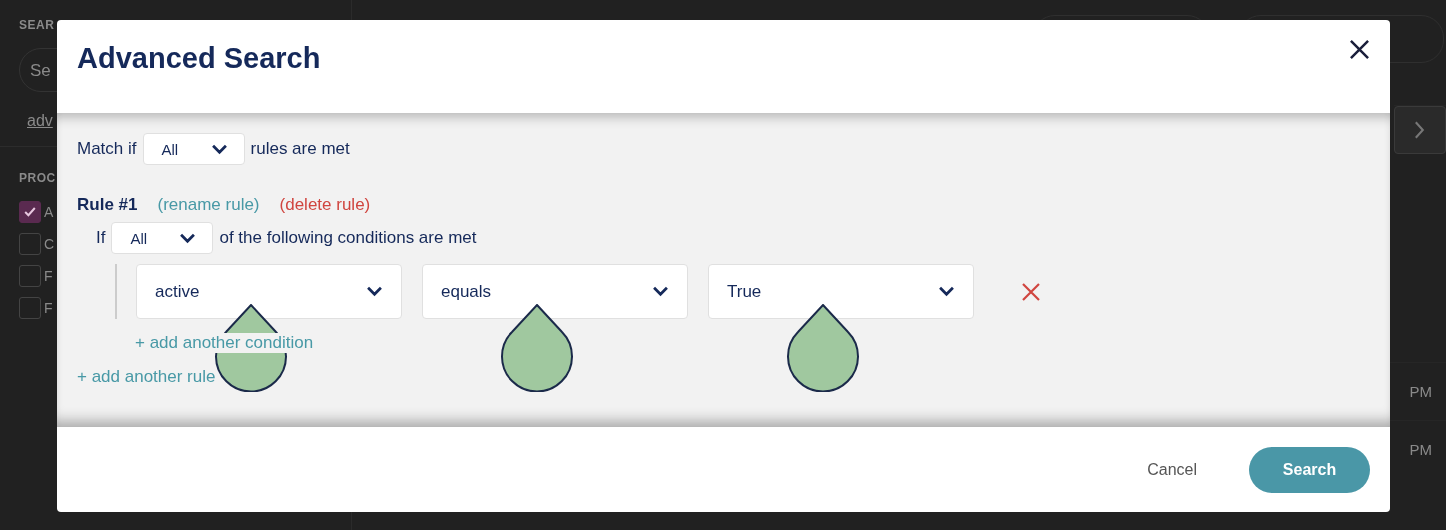  Describe the element at coordinates (1031, 291) in the screenshot. I see `remove-icon` at that location.